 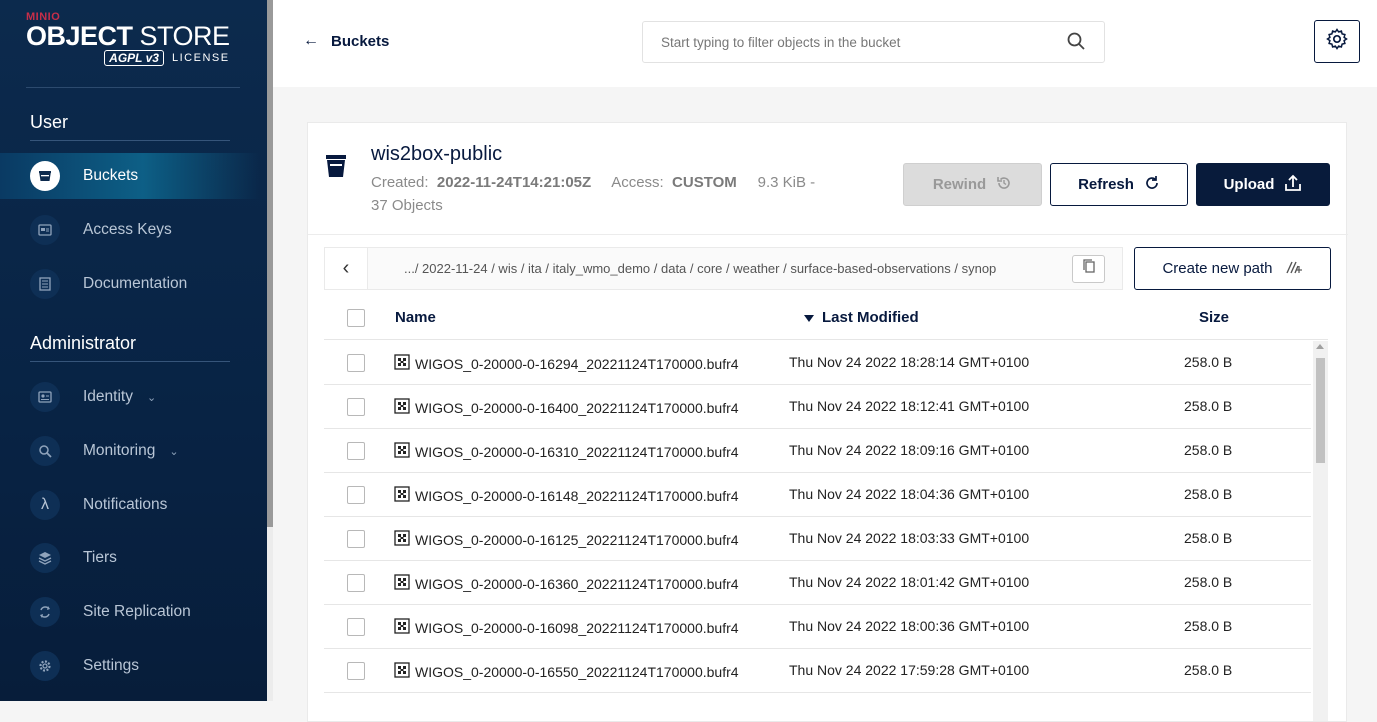 I want to click on last-modified-cell: Thu Nov 24 2022 18:09:16 GMT+0100, so click(x=909, y=450).